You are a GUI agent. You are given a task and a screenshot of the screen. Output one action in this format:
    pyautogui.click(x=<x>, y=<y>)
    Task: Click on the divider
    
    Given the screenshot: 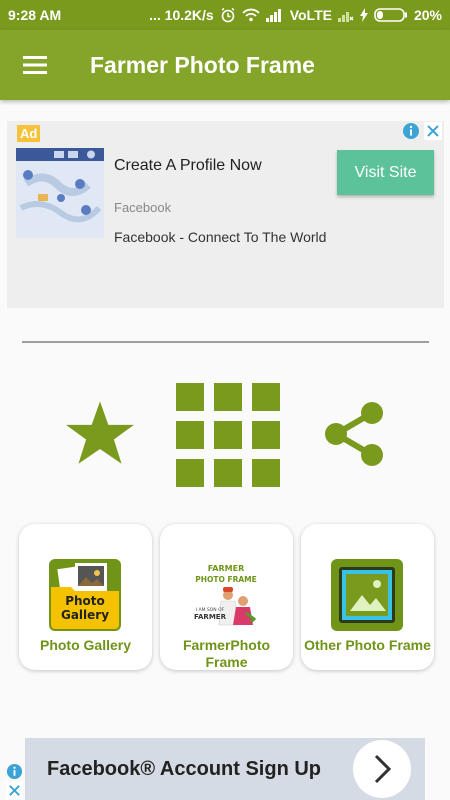 What is the action you would take?
    pyautogui.click(x=225, y=342)
    